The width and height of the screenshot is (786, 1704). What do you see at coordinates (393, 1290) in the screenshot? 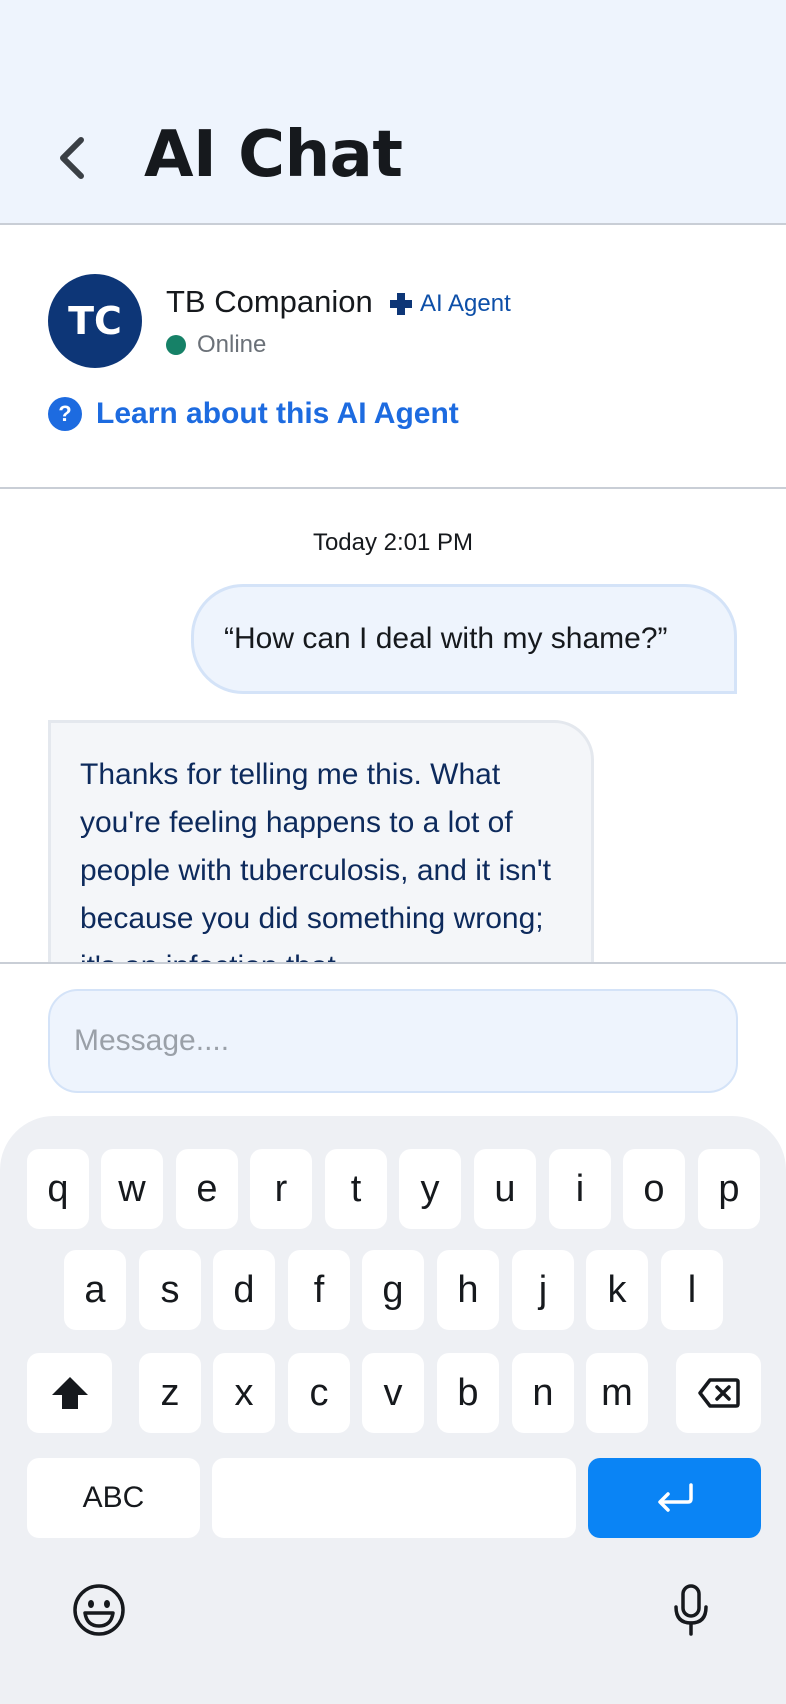
I see `key-g: g` at bounding box center [393, 1290].